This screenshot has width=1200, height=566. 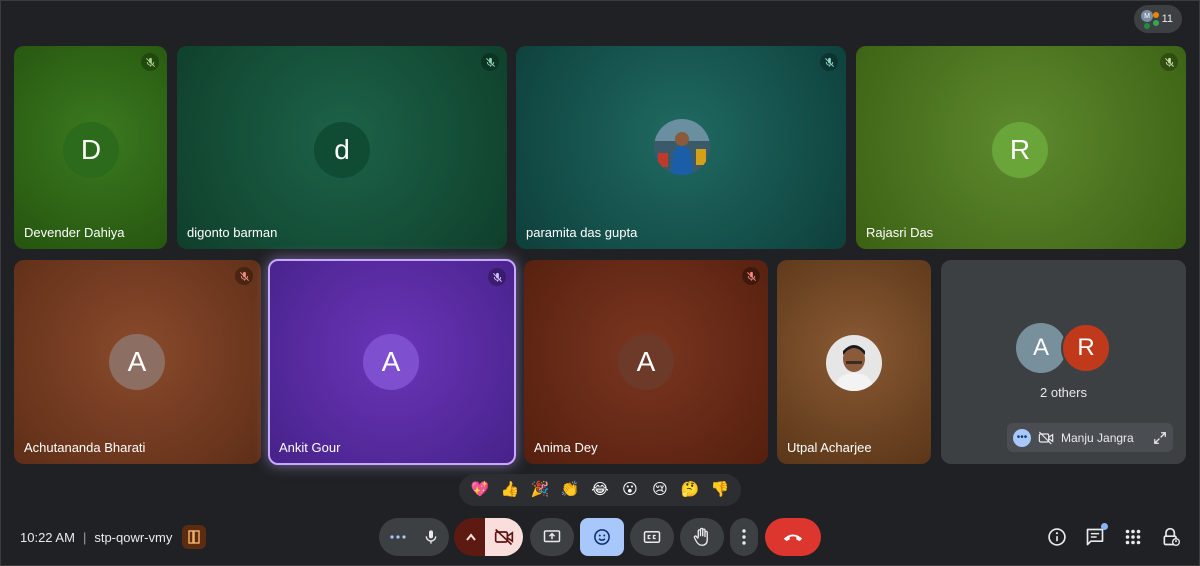 What do you see at coordinates (1160, 438) in the screenshot?
I see `expand-icon` at bounding box center [1160, 438].